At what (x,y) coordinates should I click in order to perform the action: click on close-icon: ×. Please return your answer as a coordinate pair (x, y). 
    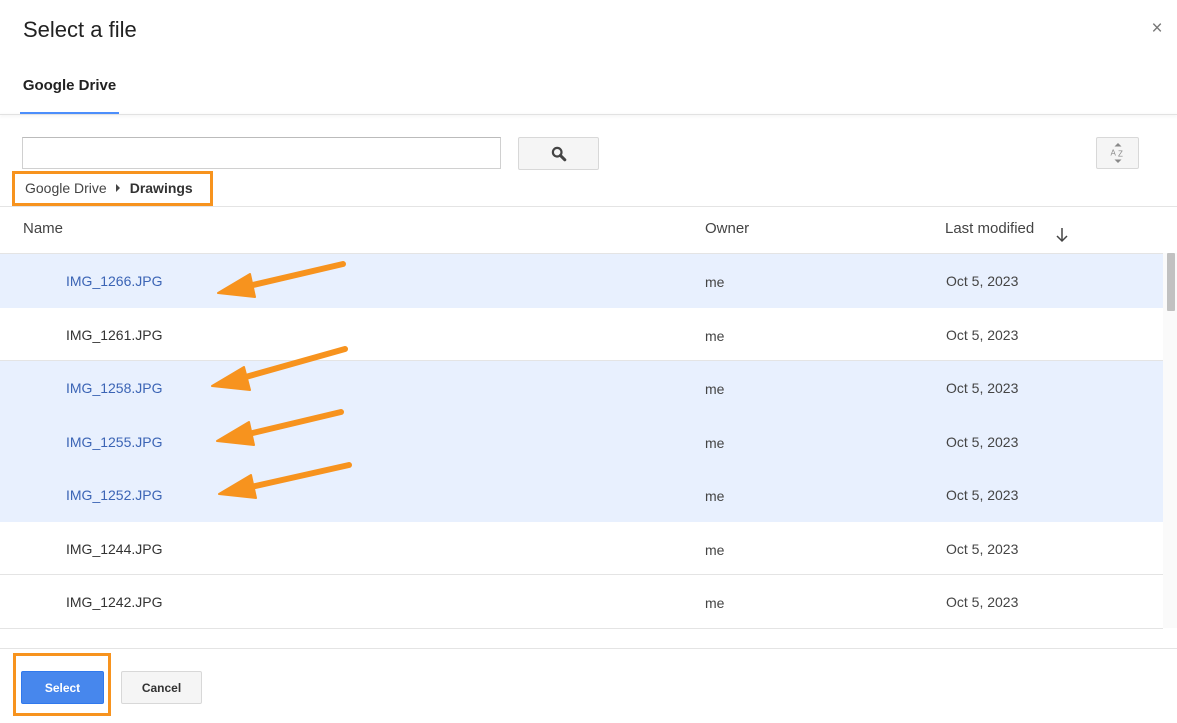
    Looking at the image, I should click on (1157, 29).